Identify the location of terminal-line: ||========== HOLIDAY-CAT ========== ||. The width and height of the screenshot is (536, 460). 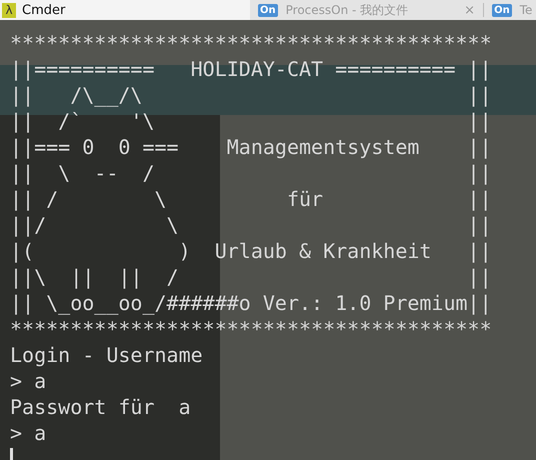
(251, 69).